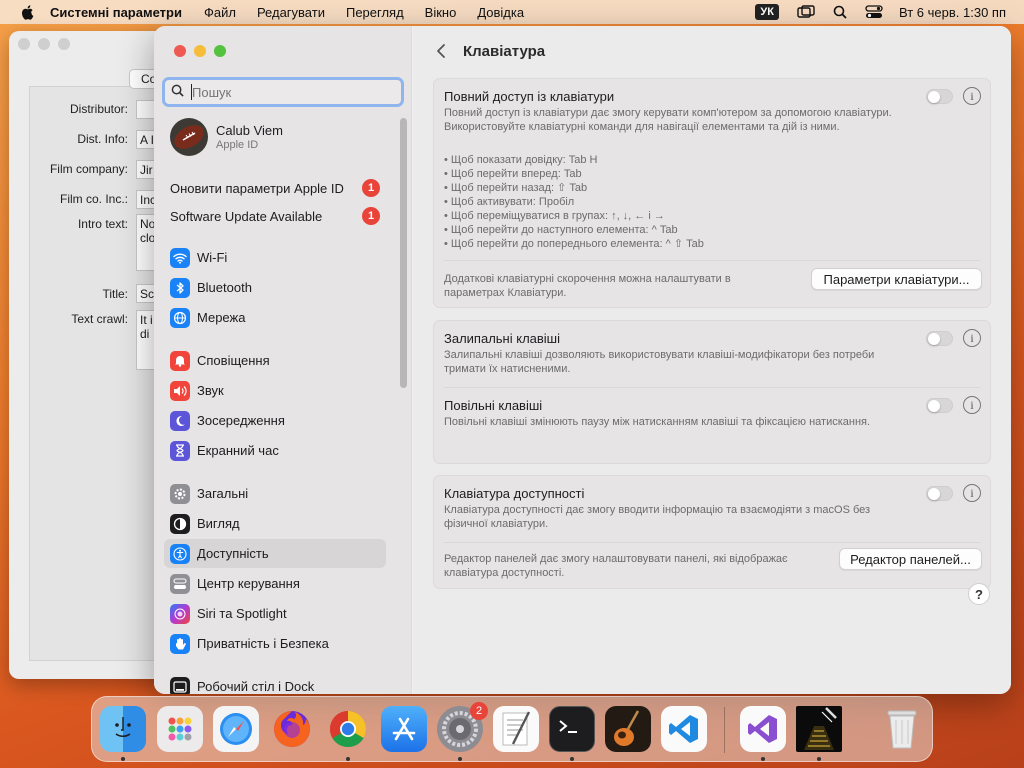  I want to click on menu-edit: Редагувати, so click(291, 12).